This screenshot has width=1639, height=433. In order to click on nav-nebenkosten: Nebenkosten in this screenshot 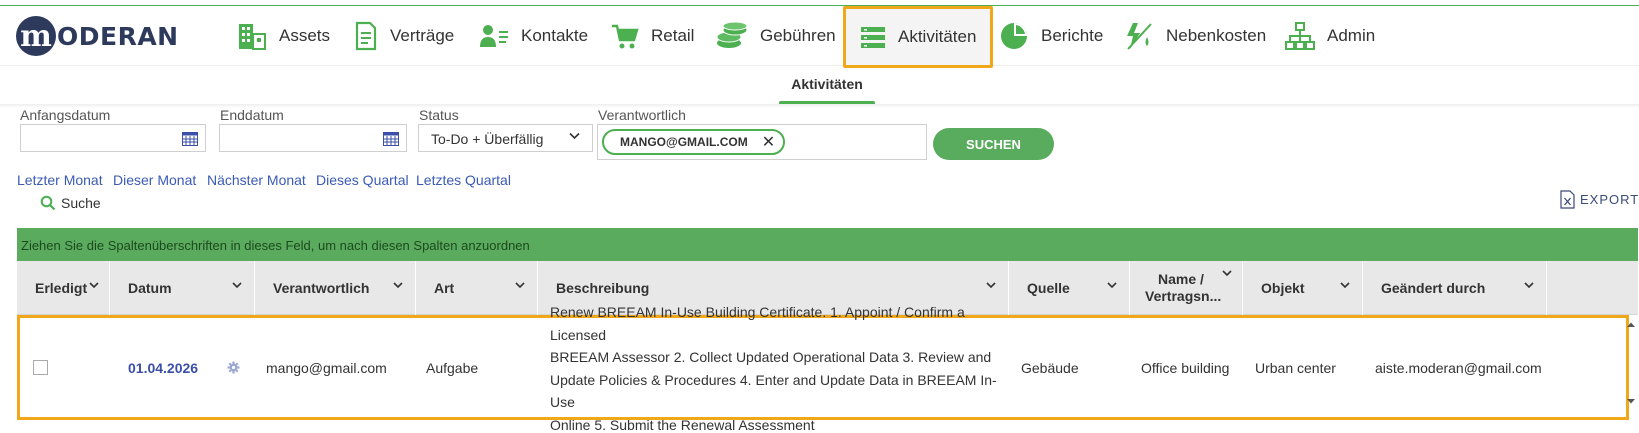, I will do `click(1195, 36)`.